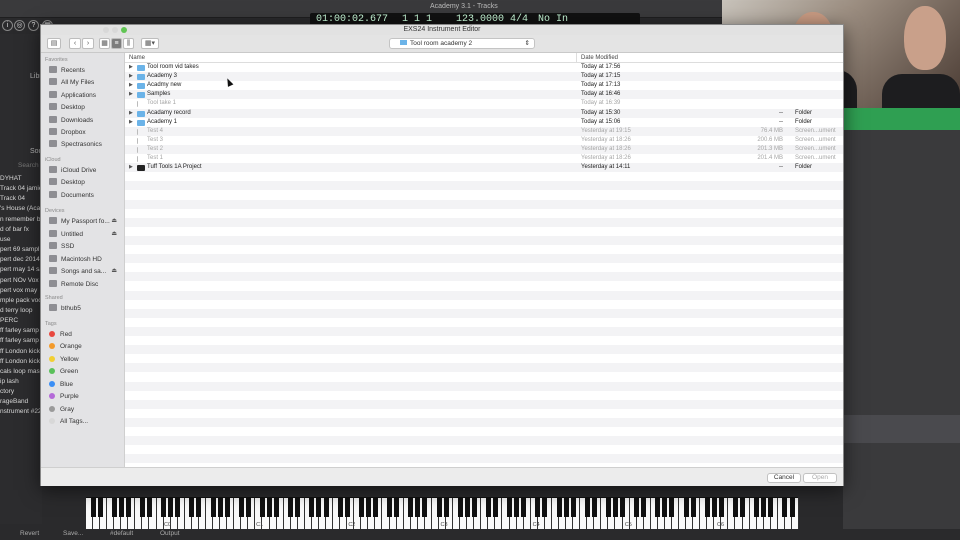 Image resolution: width=960 pixels, height=540 pixels. What do you see at coordinates (86, 284) in the screenshot?
I see `sidebar-item: Remote Disc` at bounding box center [86, 284].